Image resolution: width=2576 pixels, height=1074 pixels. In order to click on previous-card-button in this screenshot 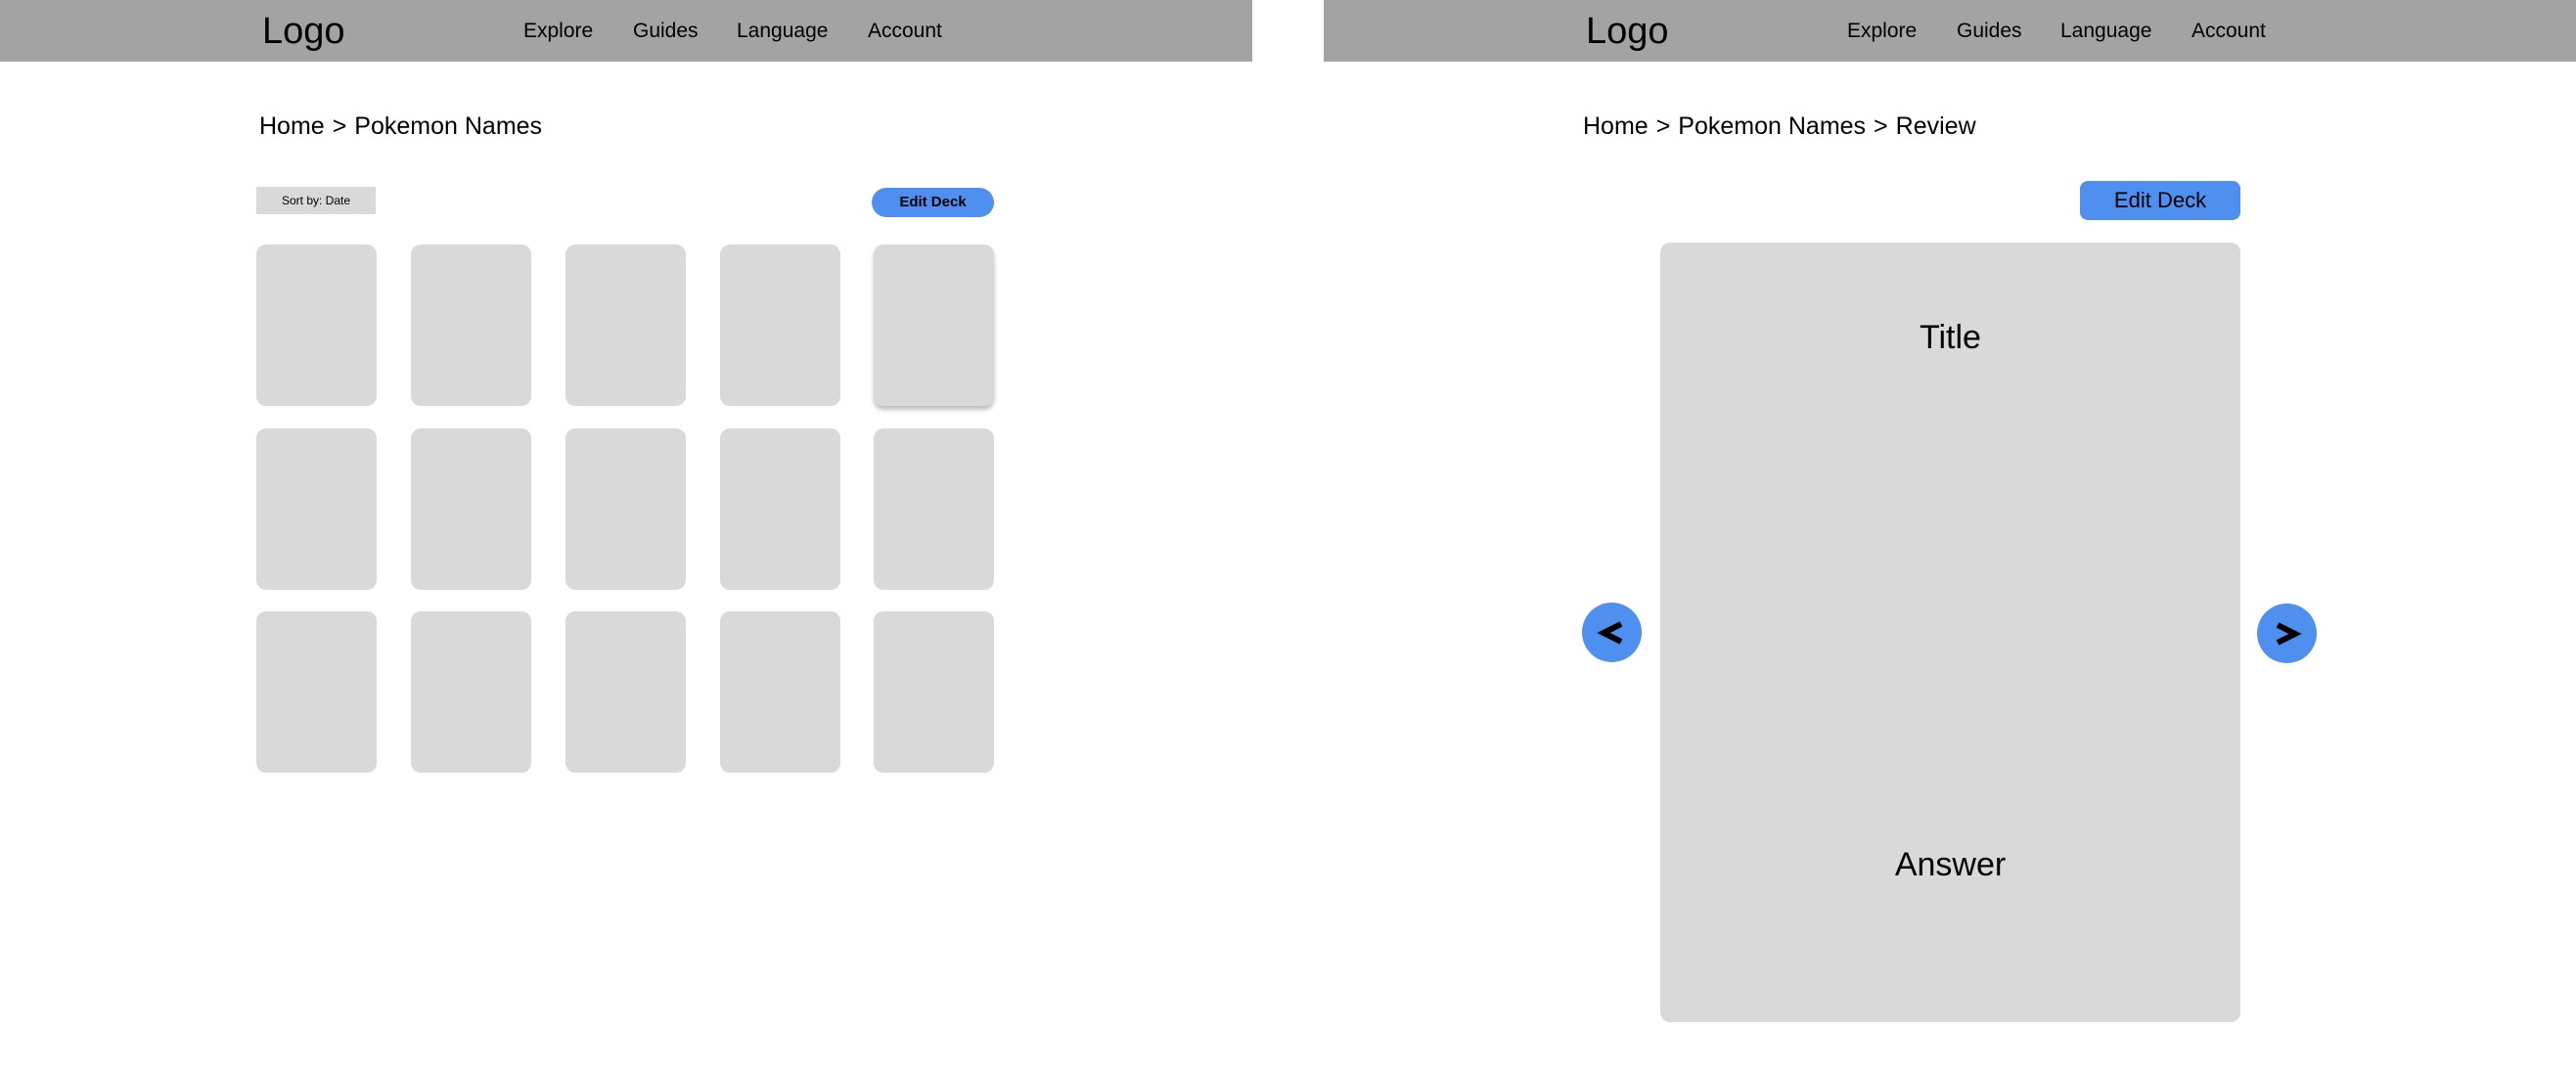, I will do `click(1612, 632)`.